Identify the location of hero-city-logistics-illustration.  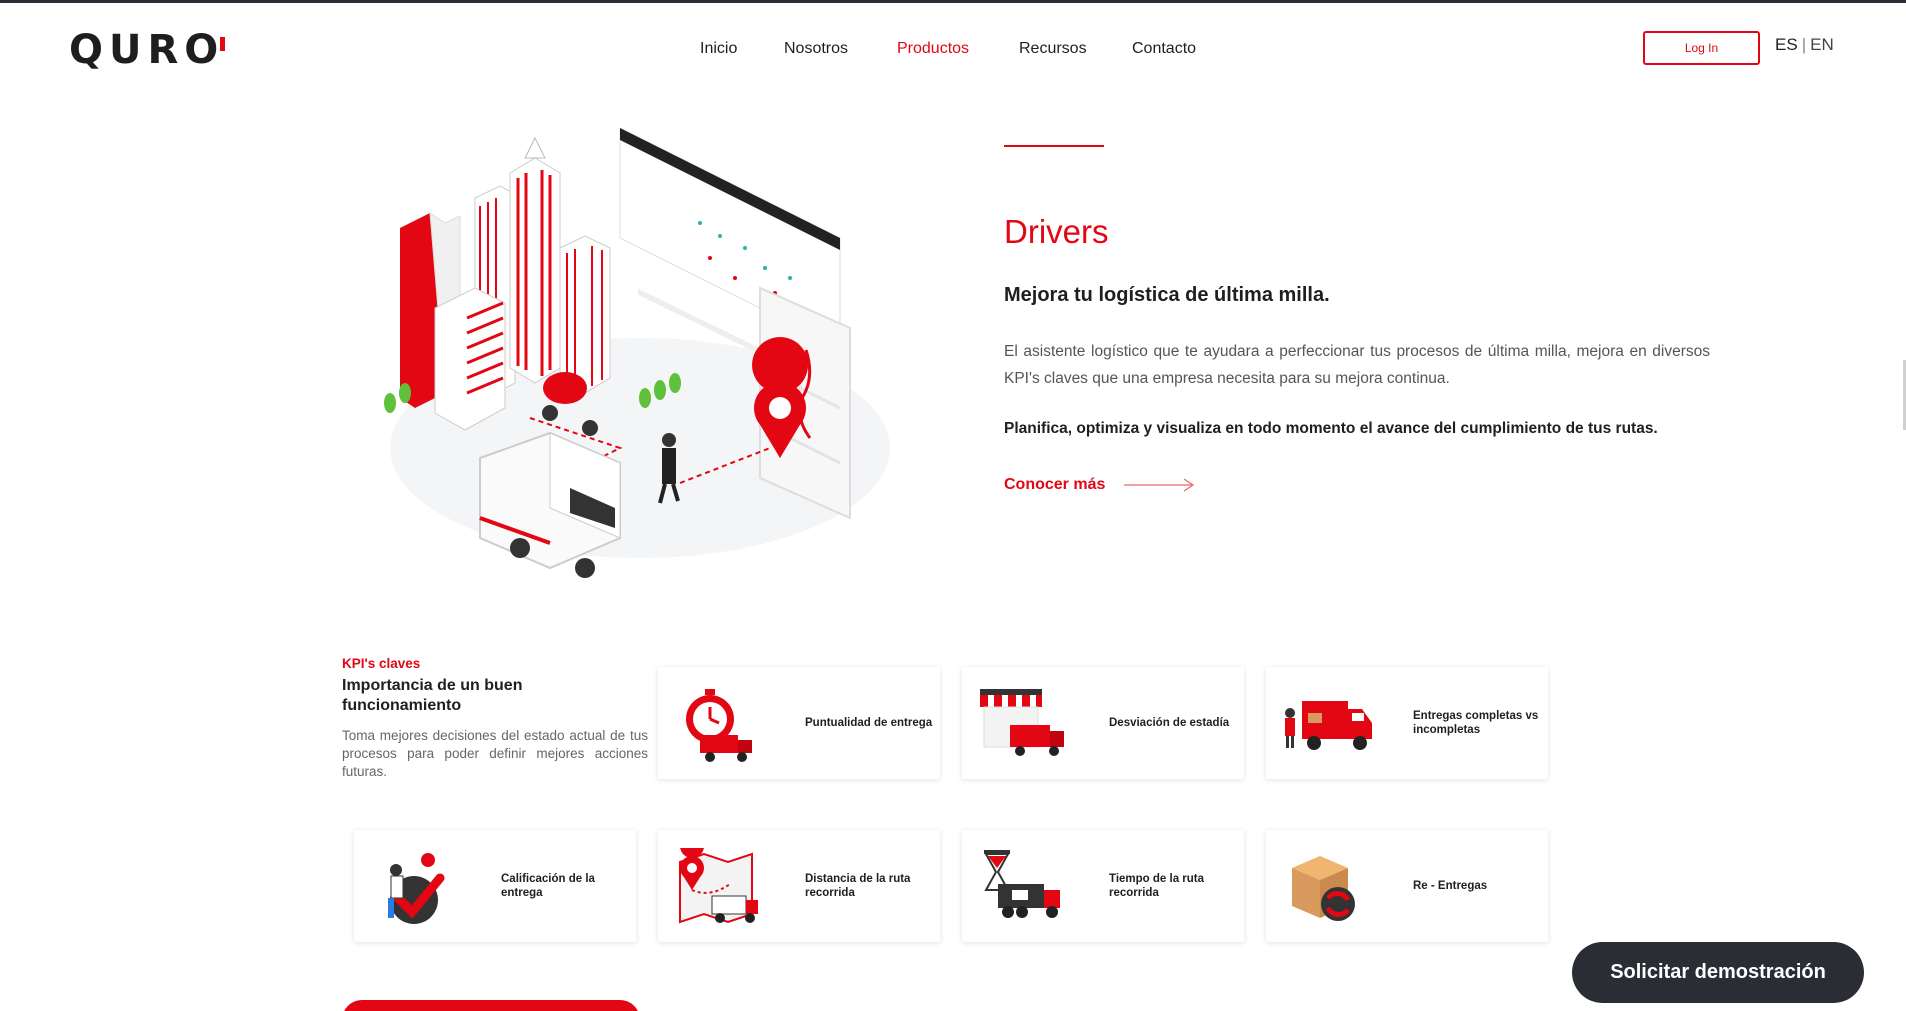
(637, 352).